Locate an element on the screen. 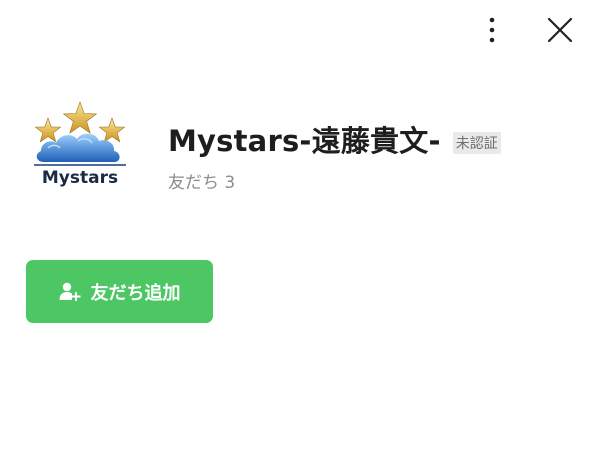 This screenshot has width=600, height=451. avatar: Mystars is located at coordinates (80, 143).